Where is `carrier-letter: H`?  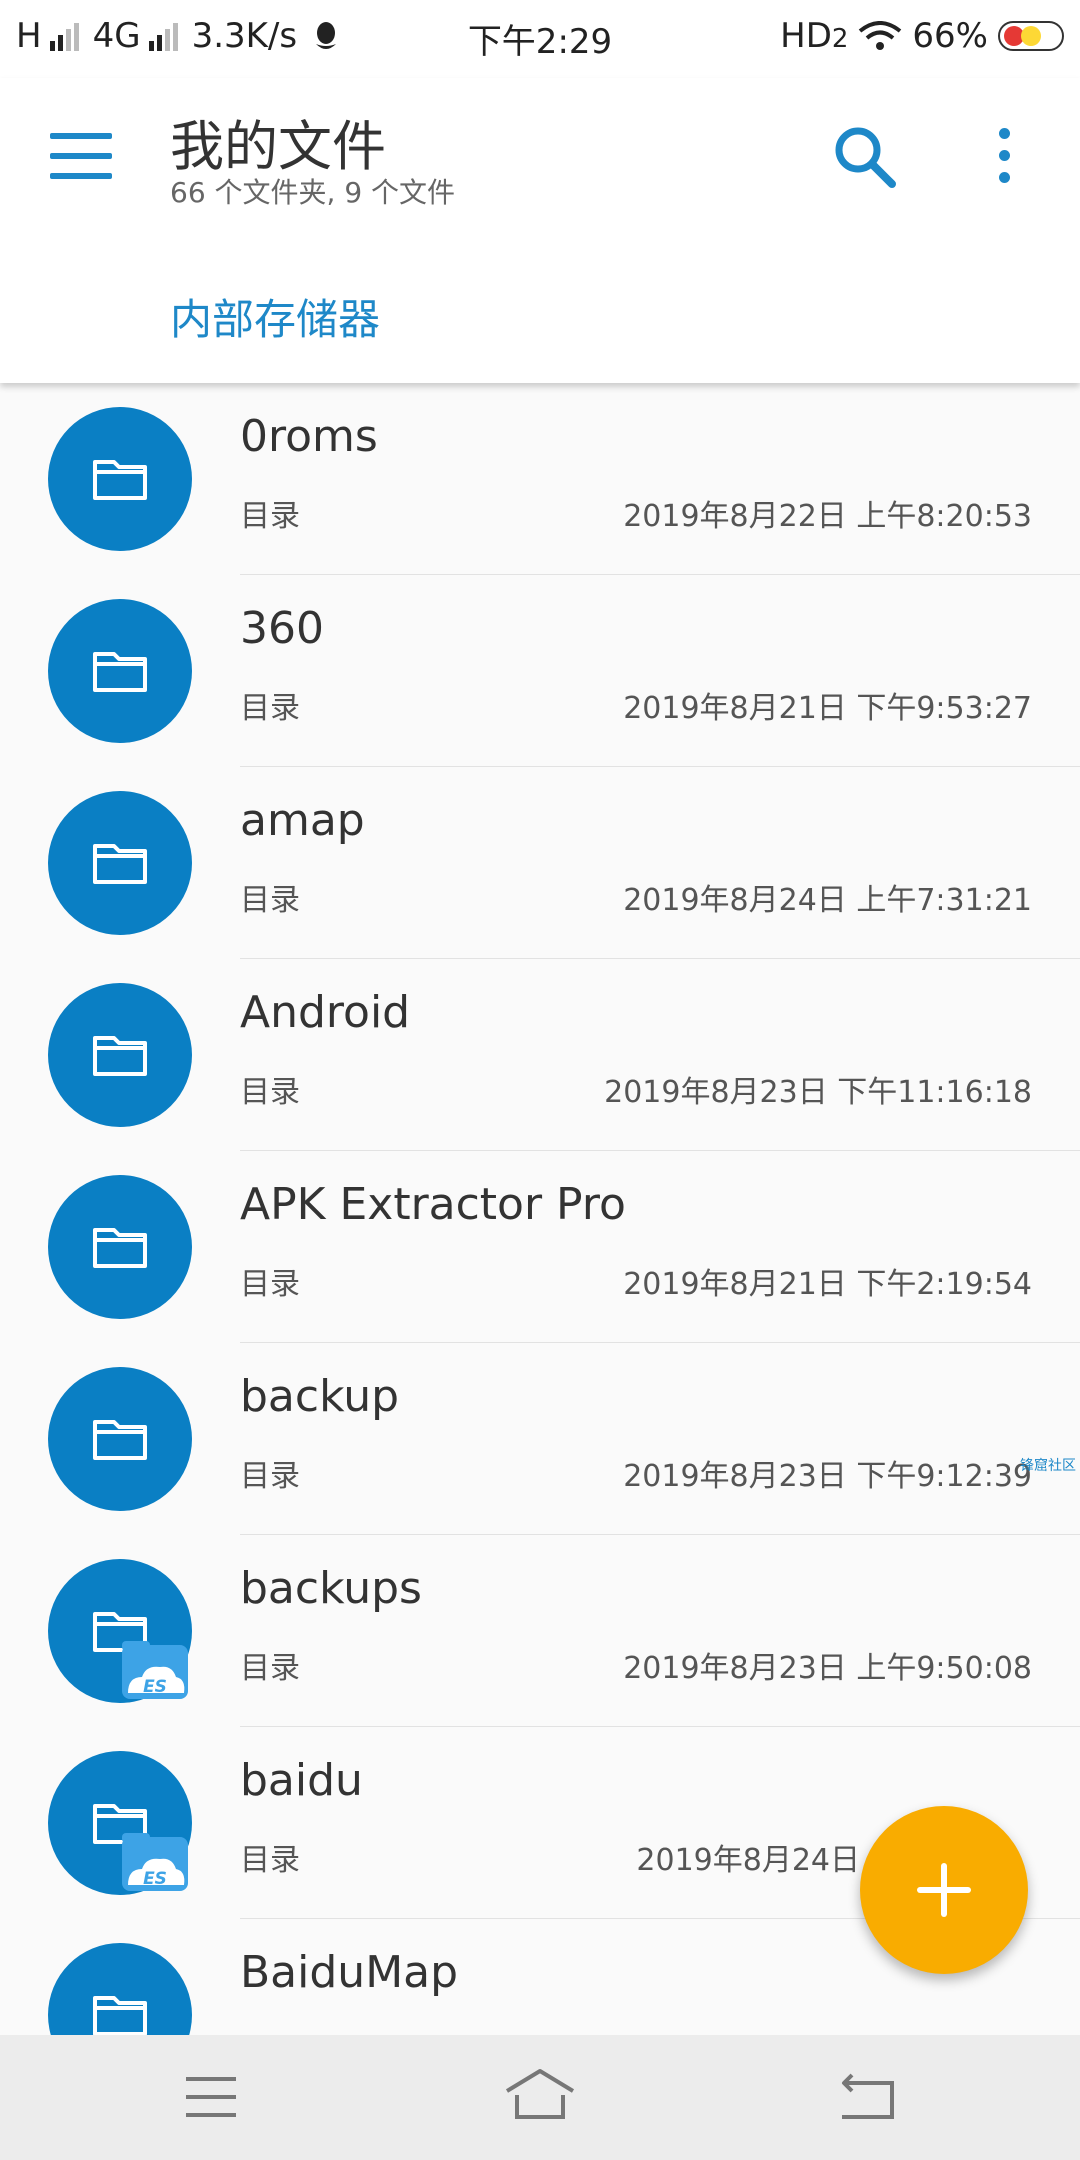
carrier-letter: H is located at coordinates (29, 36).